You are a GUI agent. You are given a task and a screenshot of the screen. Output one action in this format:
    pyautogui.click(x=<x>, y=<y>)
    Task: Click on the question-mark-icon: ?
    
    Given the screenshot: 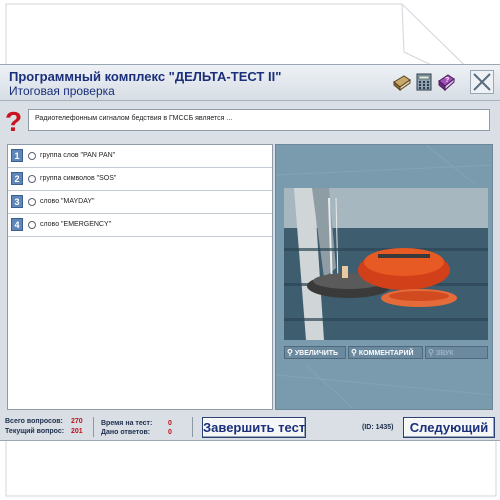 What is the action you would take?
    pyautogui.click(x=13, y=122)
    